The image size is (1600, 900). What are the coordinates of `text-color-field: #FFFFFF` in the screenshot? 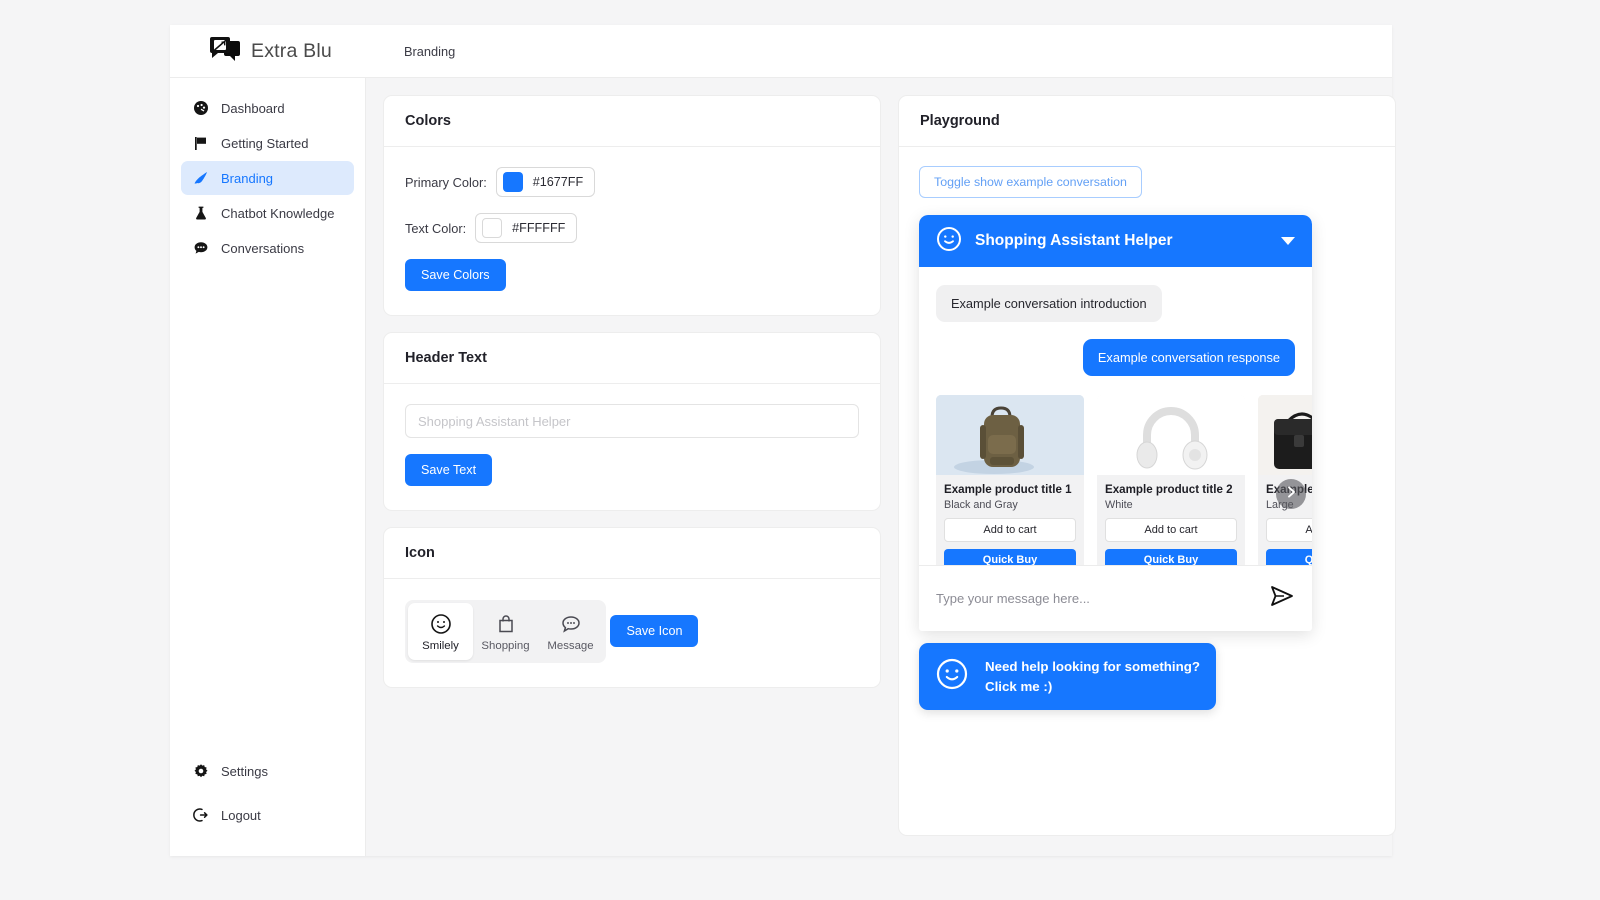 It's located at (526, 228).